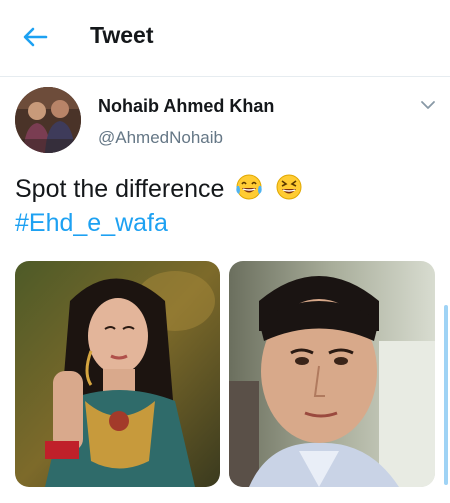  Describe the element at coordinates (120, 189) in the screenshot. I see `tweet-text-content: Spot the difference` at that location.